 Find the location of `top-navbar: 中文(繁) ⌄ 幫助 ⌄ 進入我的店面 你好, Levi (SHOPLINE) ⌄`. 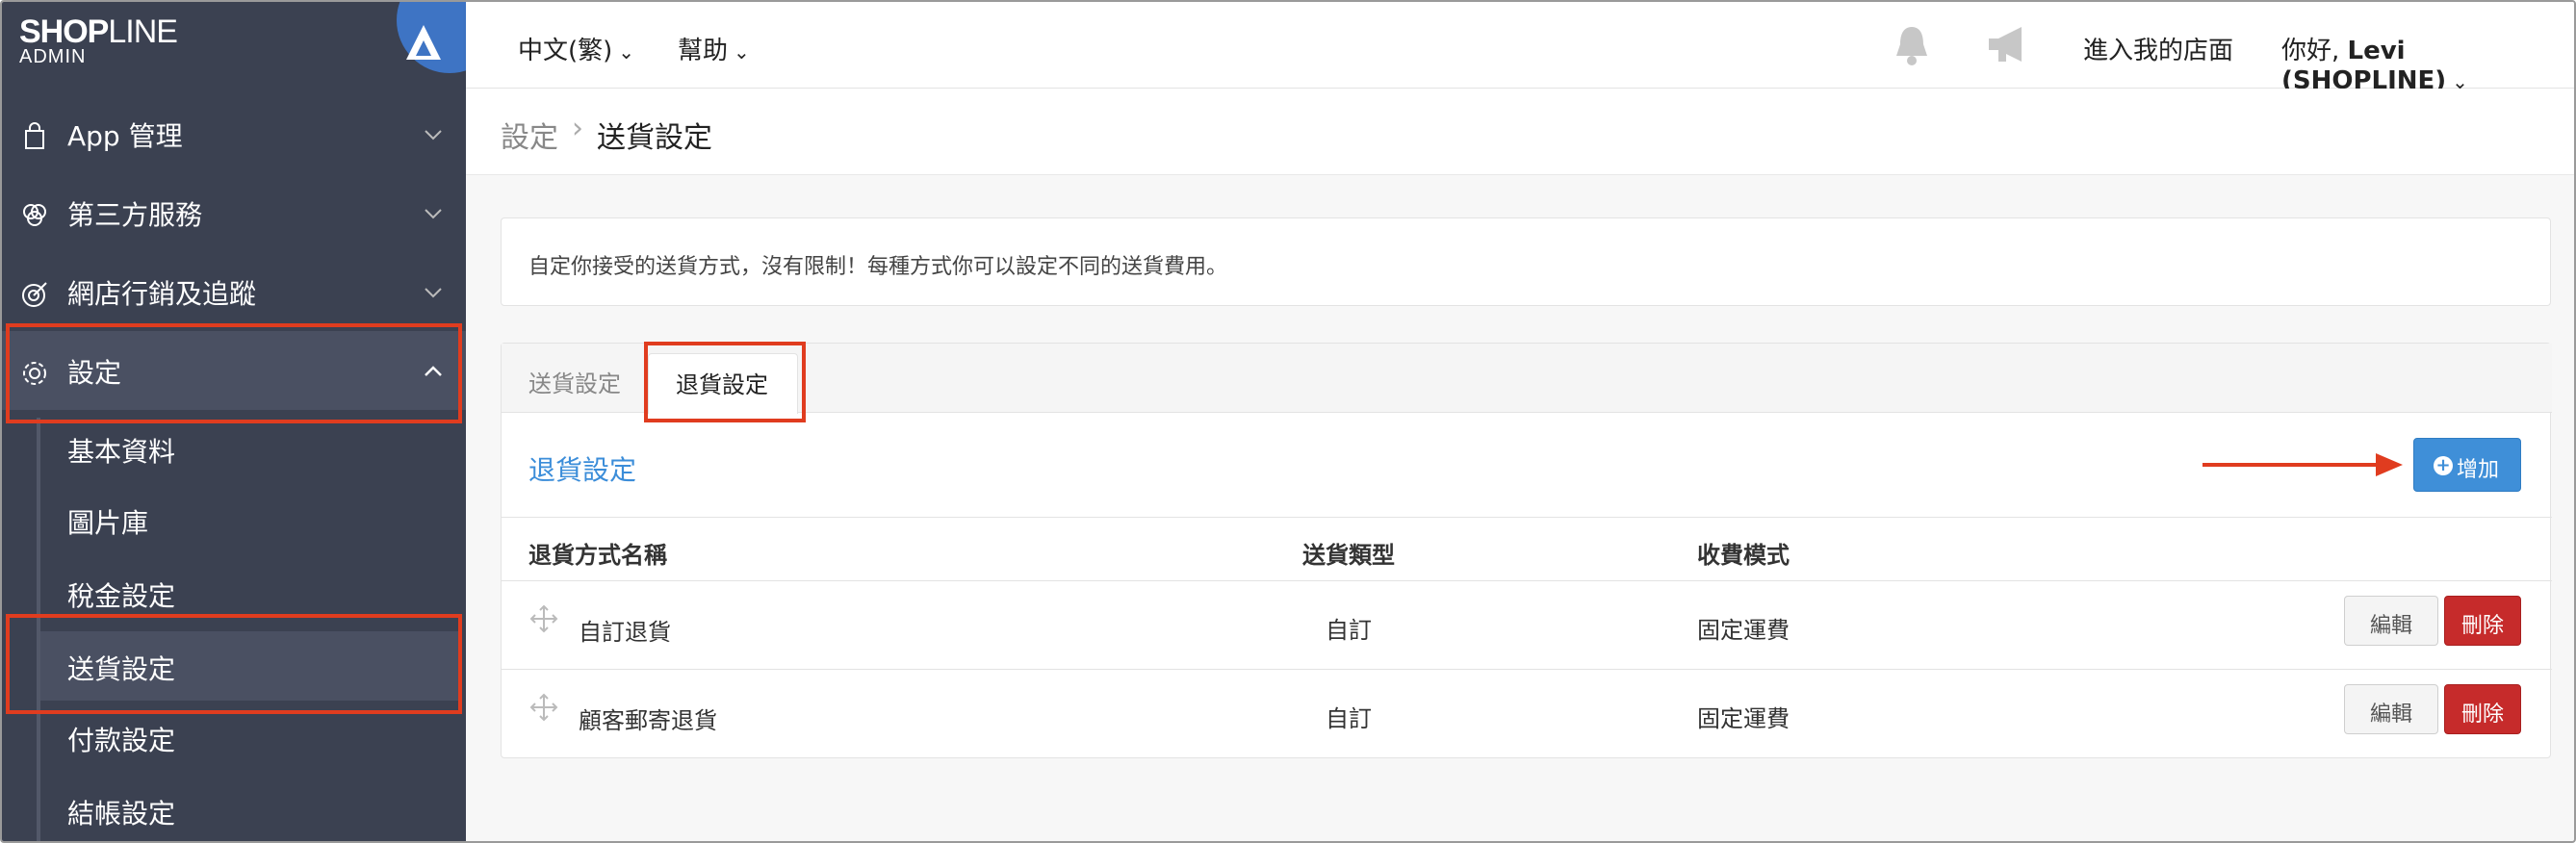

top-navbar: 中文(繁) ⌄ 幫助 ⌄ 進入我的店面 你好, Levi (SHOPLINE) ⌄ is located at coordinates (1520, 48).